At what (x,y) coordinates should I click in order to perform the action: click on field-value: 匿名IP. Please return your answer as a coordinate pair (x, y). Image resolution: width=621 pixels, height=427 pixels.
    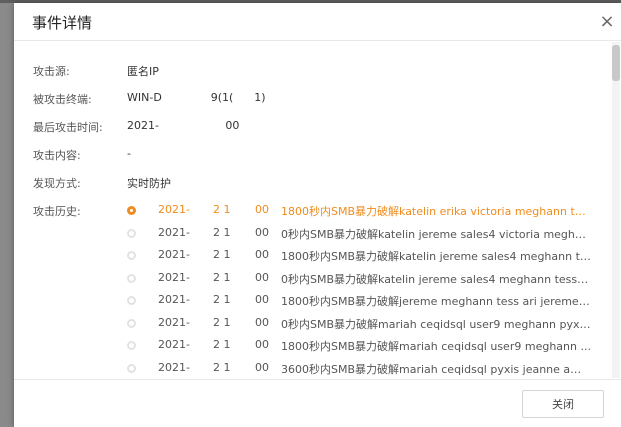
    Looking at the image, I should click on (143, 71).